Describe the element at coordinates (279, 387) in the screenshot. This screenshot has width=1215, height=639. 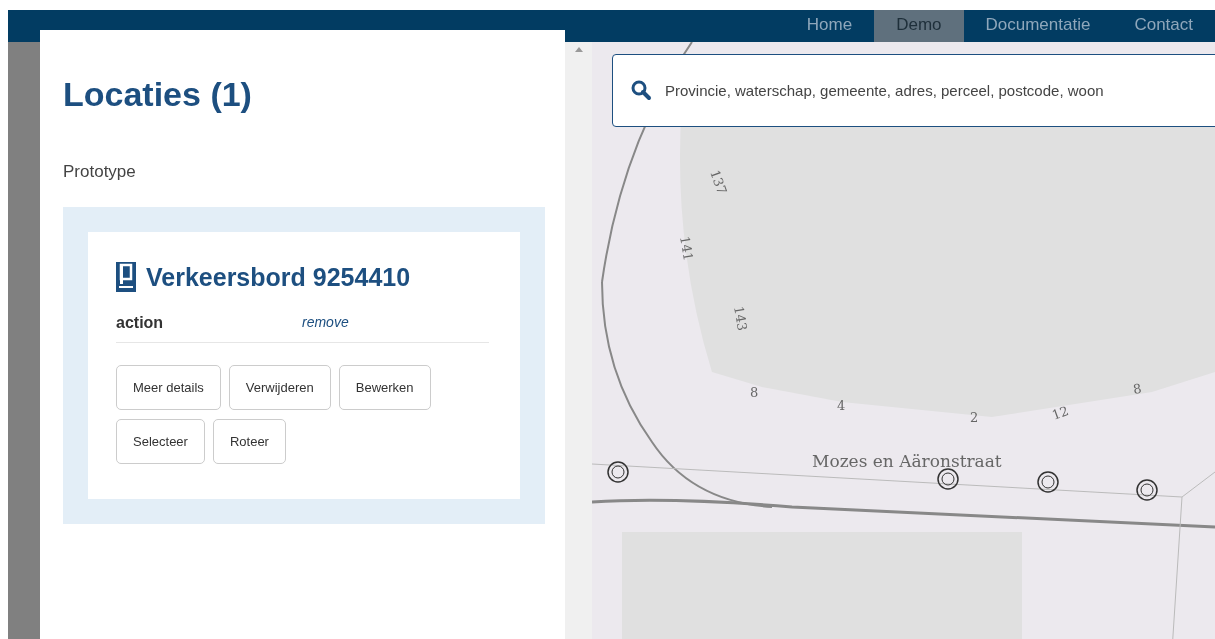
I see `action-button: Verwijderen` at that location.